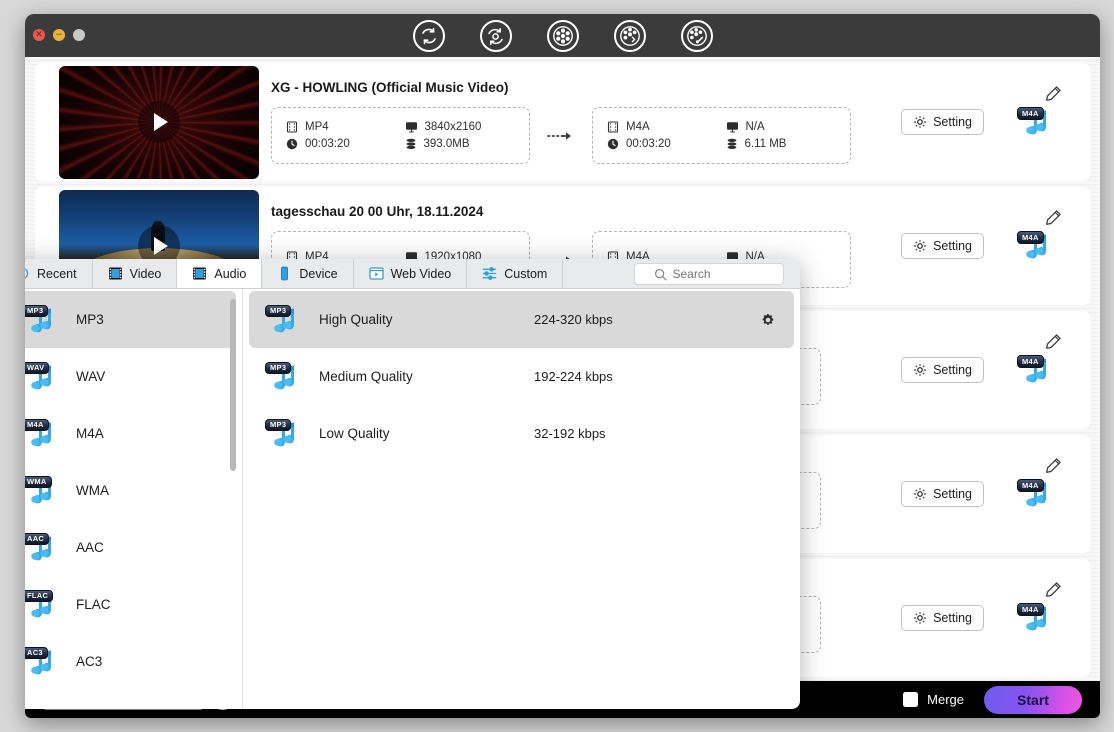 Image resolution: width=1114 pixels, height=732 pixels. I want to click on tab-video: Video, so click(135, 273).